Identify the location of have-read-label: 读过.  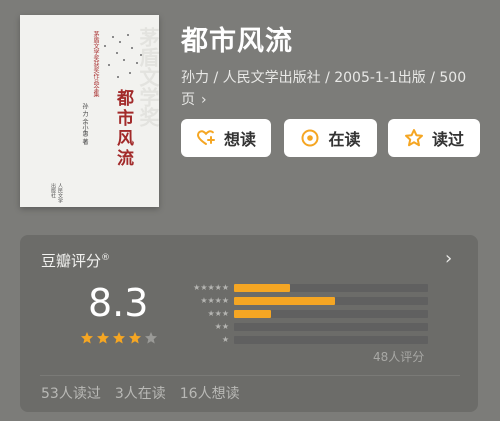
(447, 139).